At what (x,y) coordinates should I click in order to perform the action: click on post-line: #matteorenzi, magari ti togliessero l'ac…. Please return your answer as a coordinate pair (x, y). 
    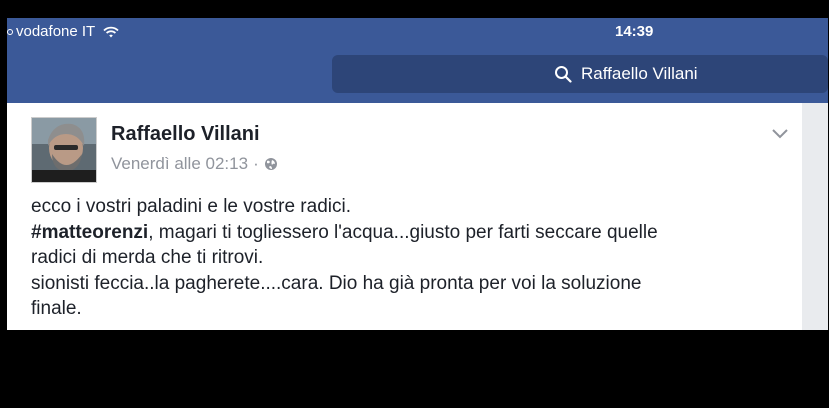
    Looking at the image, I should click on (411, 233).